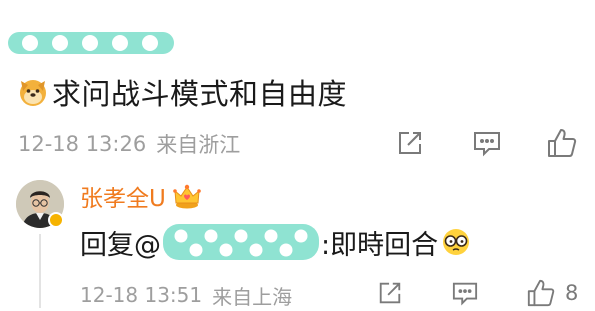 This screenshot has width=595, height=311. I want to click on reply-username-row: 张孝全U, so click(141, 196).